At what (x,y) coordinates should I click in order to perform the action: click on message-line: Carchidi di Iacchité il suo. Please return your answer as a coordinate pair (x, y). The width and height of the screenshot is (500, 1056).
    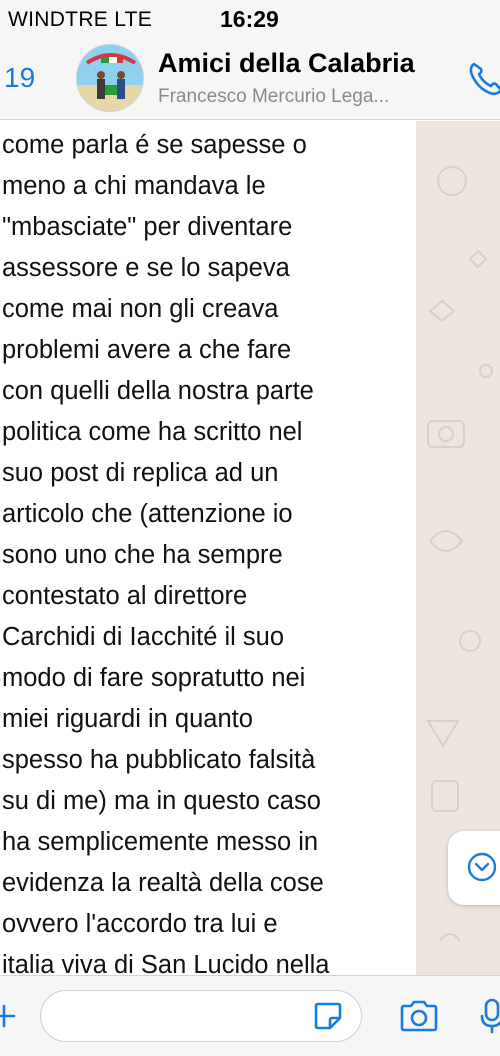
    Looking at the image, I should click on (143, 637).